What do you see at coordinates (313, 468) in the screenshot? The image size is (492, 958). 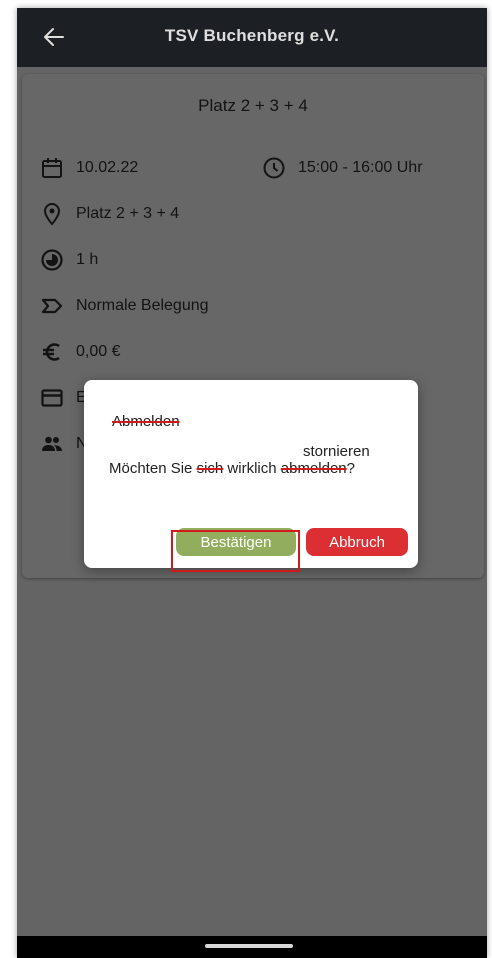 I see `message-struck-word-abmelden: abmelden` at bounding box center [313, 468].